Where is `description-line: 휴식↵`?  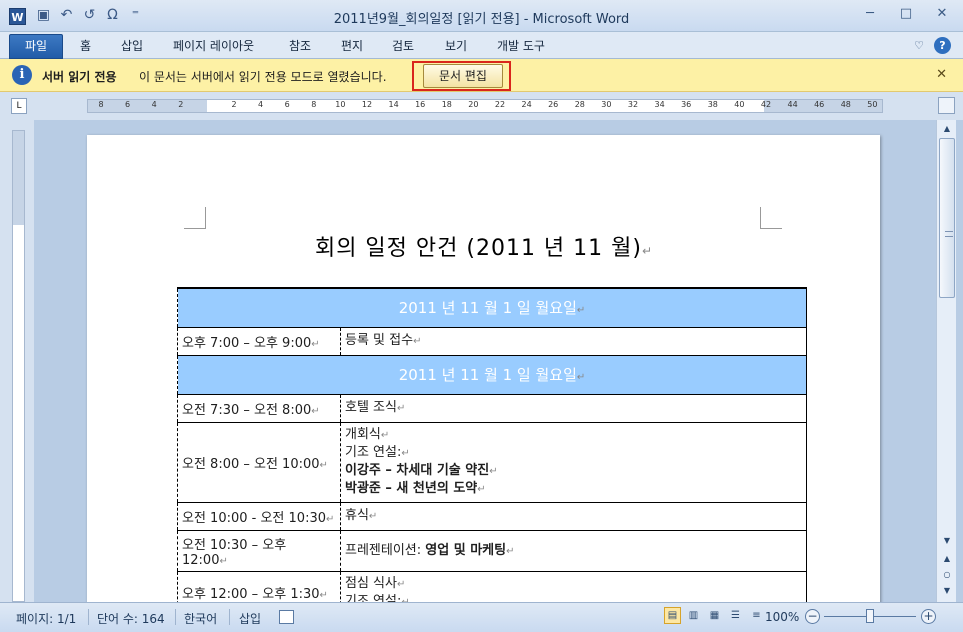
description-line: 휴식↵ is located at coordinates (573, 516).